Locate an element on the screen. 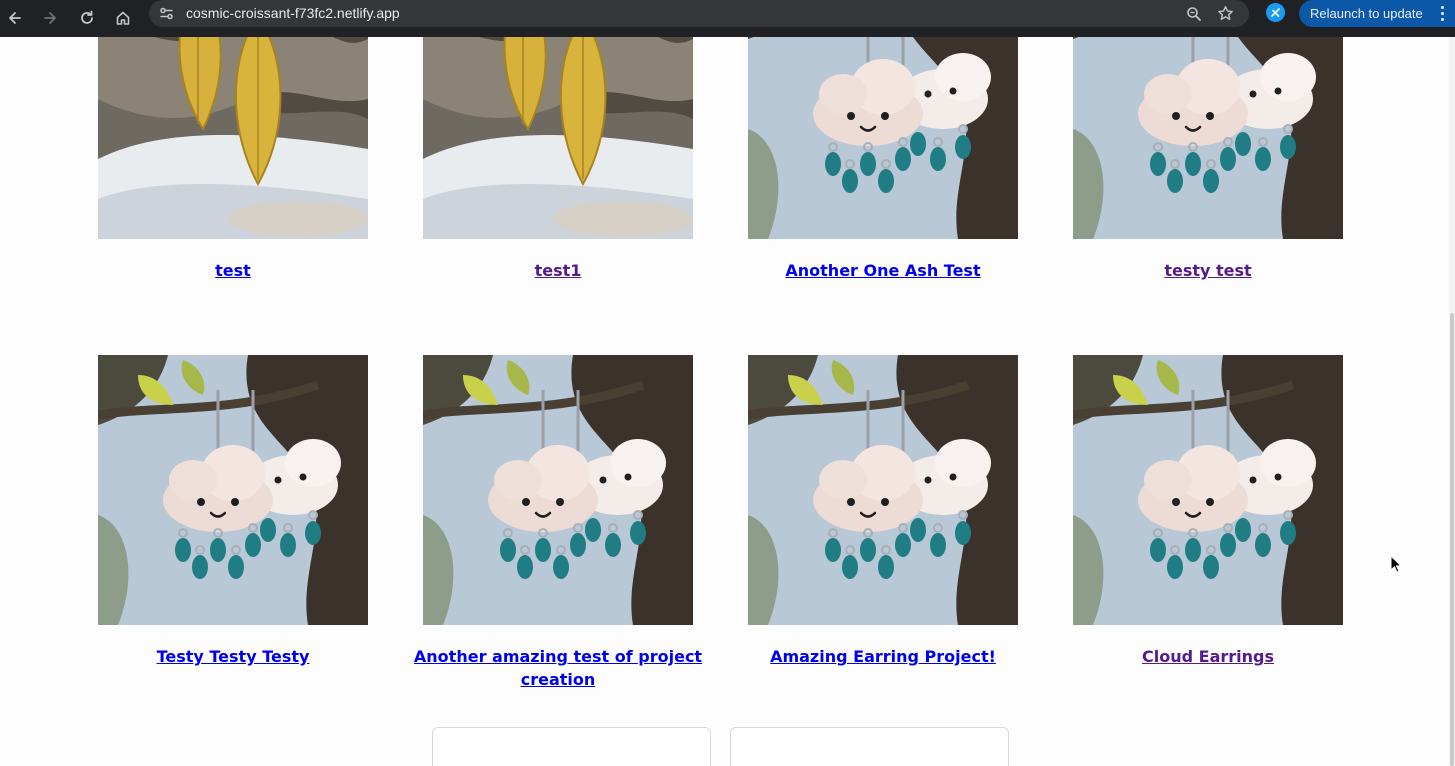  project-title-link: test is located at coordinates (233, 270).